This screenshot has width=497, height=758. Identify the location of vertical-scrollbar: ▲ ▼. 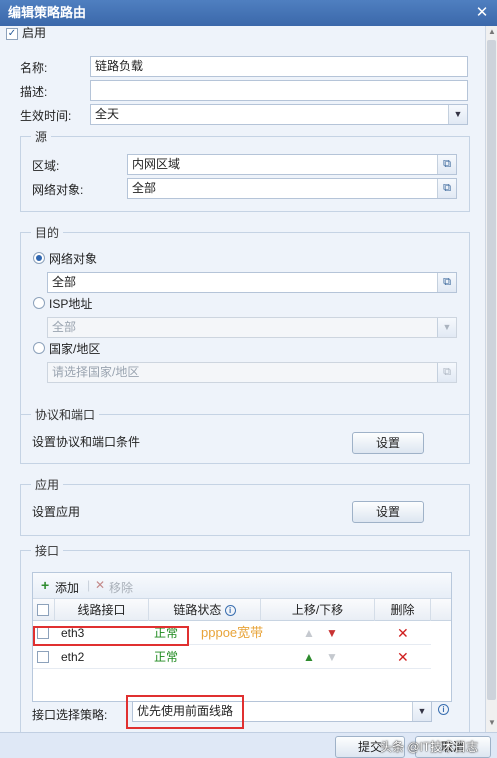
(491, 379).